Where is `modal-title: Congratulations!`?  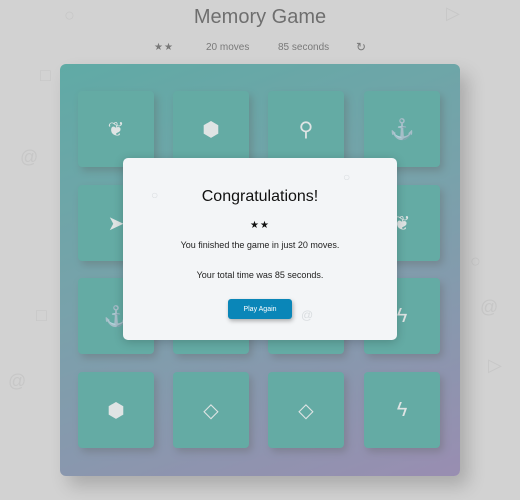 modal-title: Congratulations! is located at coordinates (260, 196).